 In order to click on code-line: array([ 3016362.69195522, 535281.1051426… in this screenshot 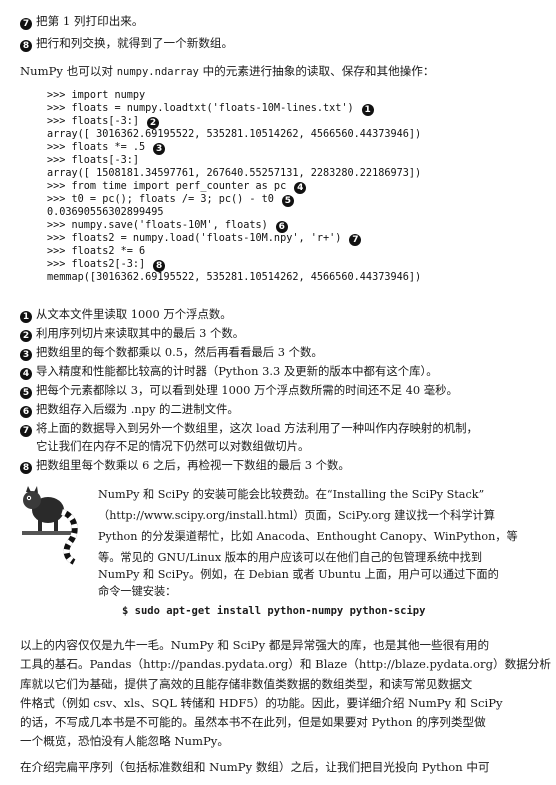, I will do `click(234, 135)`.